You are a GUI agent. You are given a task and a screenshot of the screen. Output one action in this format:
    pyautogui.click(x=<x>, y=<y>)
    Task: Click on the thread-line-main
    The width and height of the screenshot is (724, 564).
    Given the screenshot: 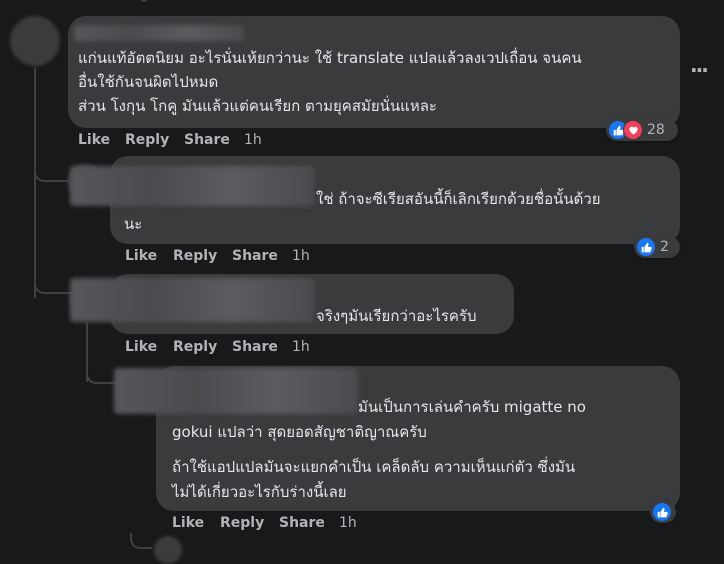 What is the action you would take?
    pyautogui.click(x=35, y=183)
    